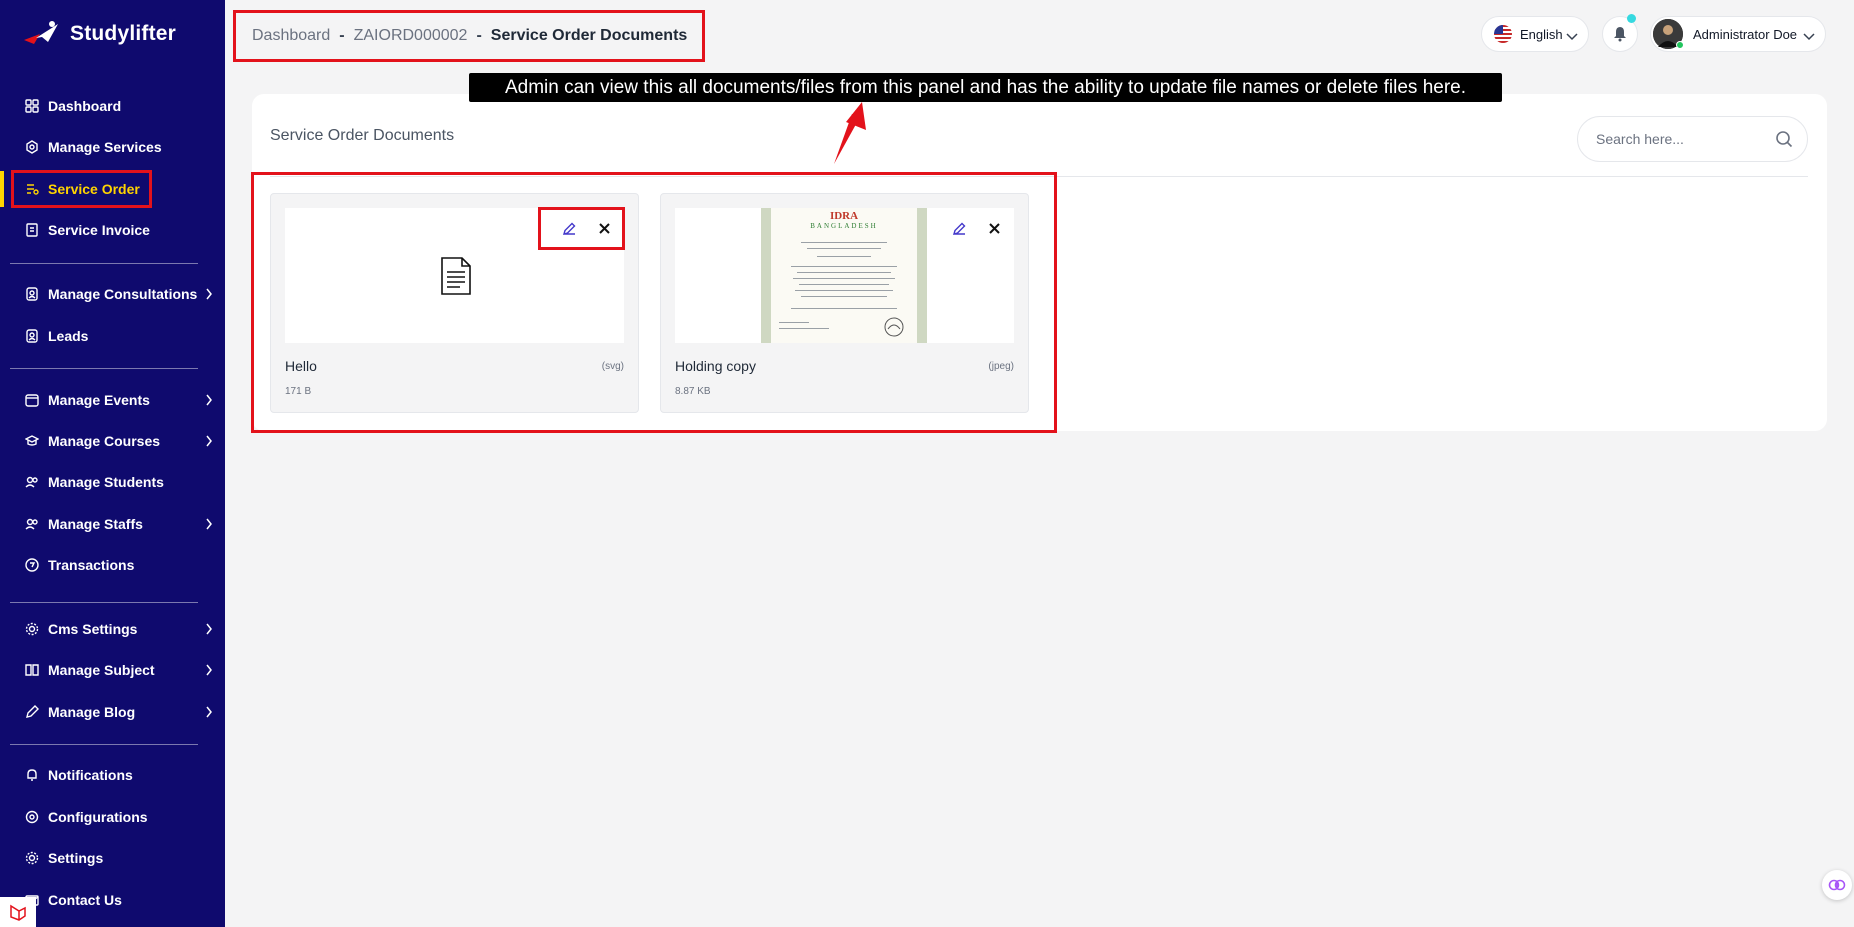  I want to click on user-menu: Administrator Doe, so click(1738, 34).